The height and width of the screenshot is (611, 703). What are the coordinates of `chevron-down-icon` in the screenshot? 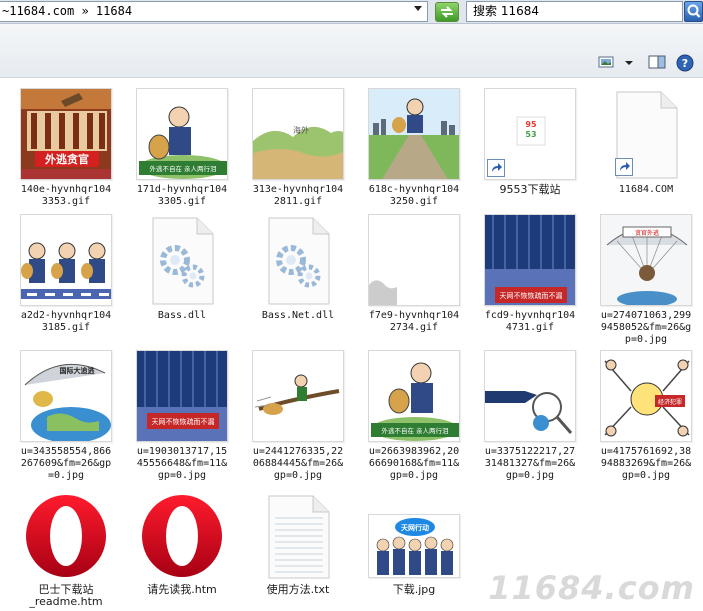 It's located at (629, 63).